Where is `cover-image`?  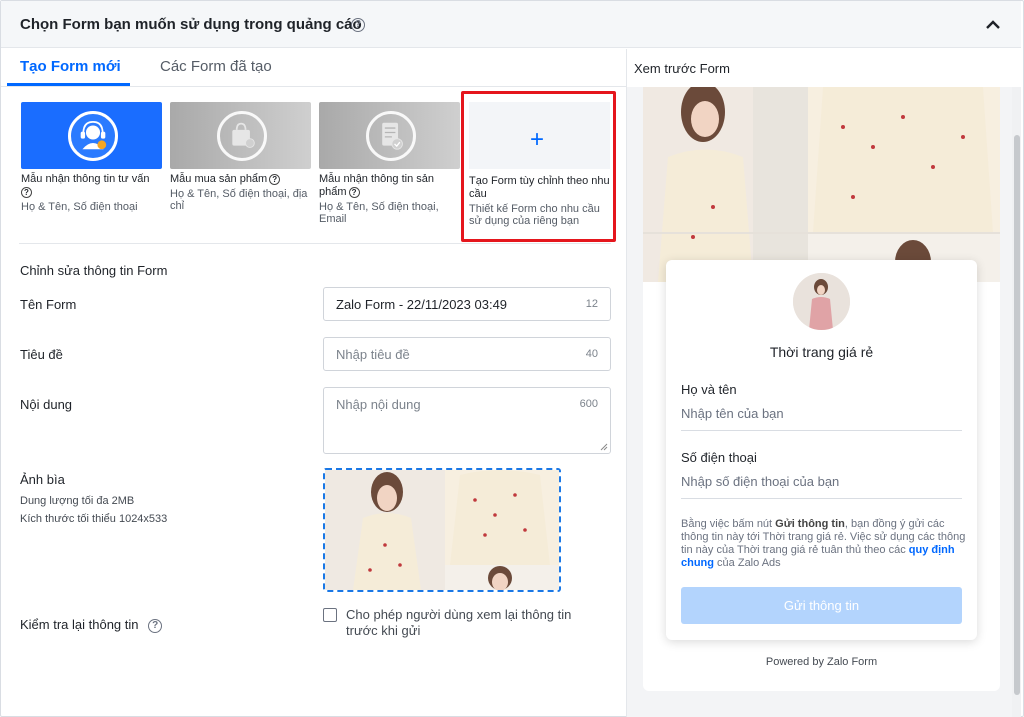 cover-image is located at coordinates (442, 530).